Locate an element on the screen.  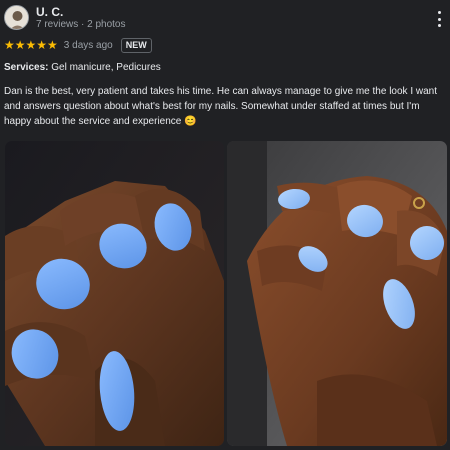
services-label: Services: is located at coordinates (26, 67).